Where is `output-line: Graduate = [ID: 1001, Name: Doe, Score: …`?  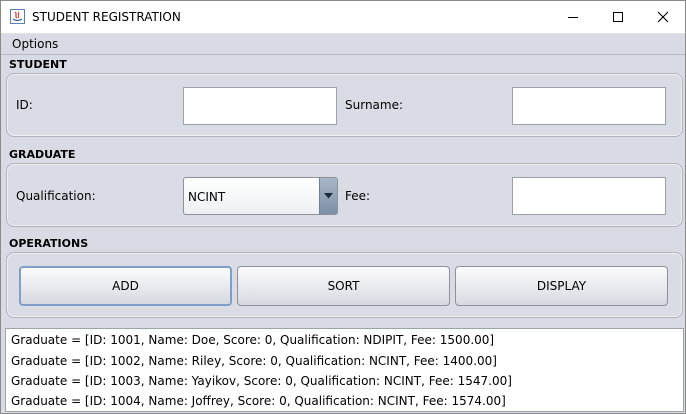
output-line: Graduate = [ID: 1001, Name: Doe, Score: … is located at coordinates (253, 340).